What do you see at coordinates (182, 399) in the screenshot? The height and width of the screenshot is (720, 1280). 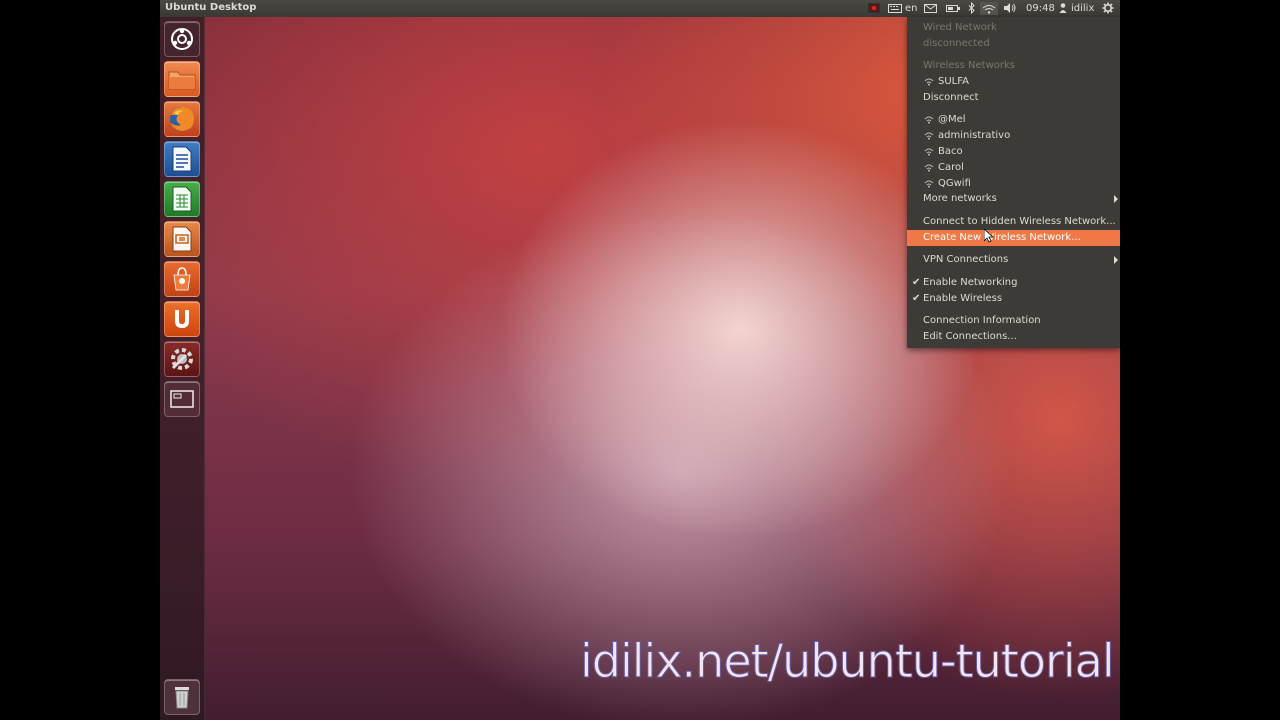 I see `workspace-switcher-icon` at bounding box center [182, 399].